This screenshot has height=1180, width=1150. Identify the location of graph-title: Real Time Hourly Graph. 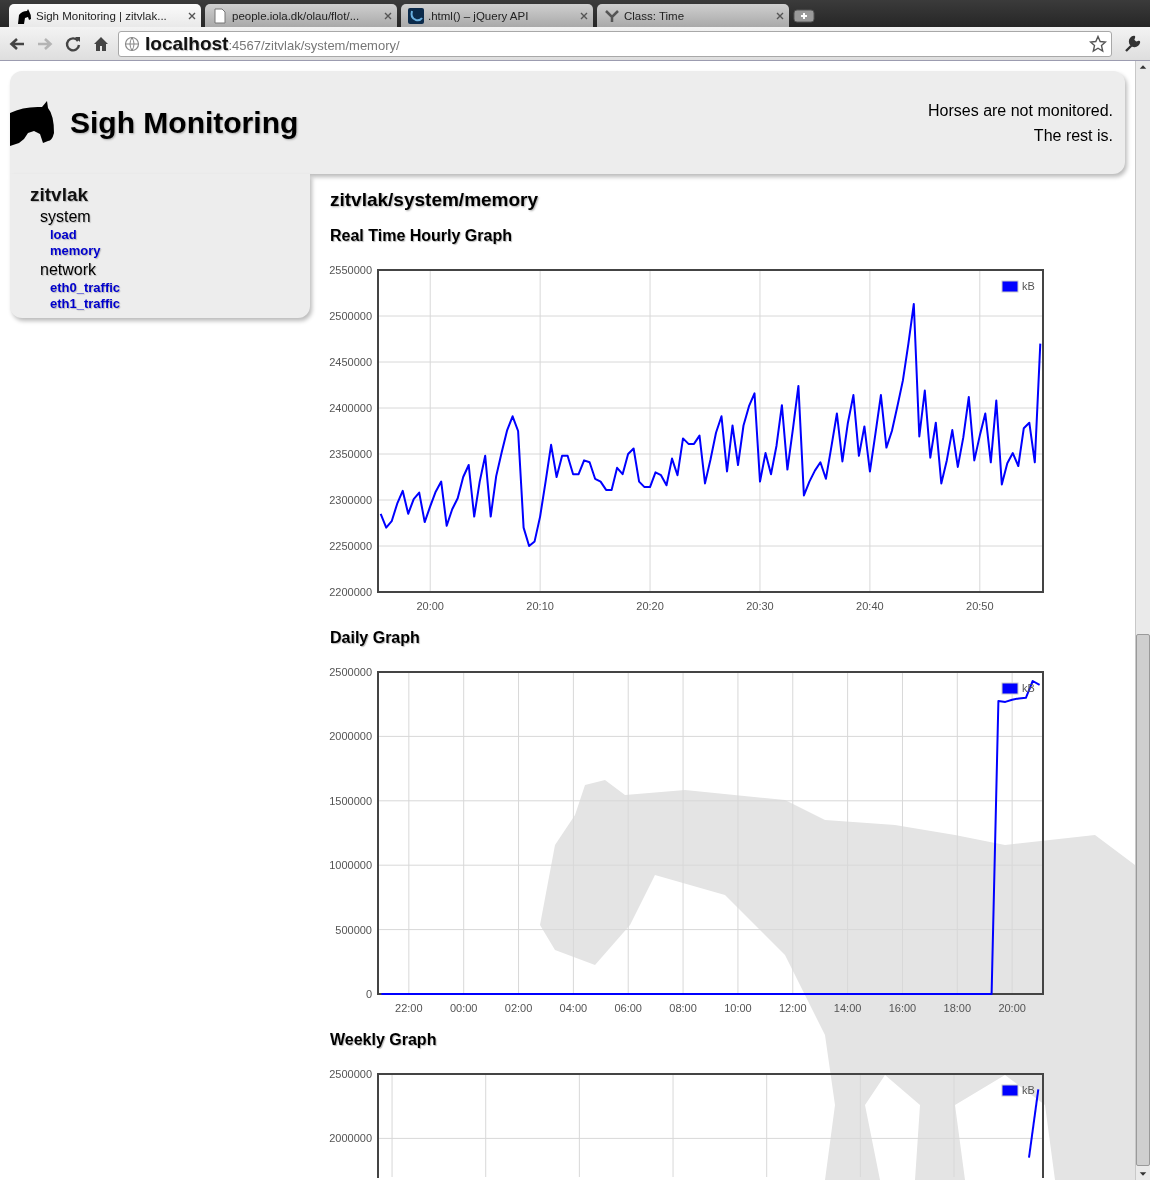
(421, 236).